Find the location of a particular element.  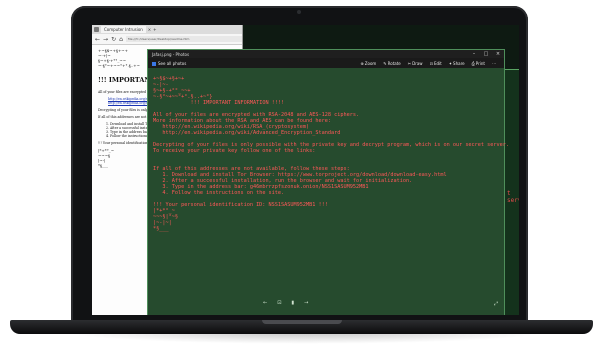

zoom-button: ⊕Zoom is located at coordinates (368, 63).